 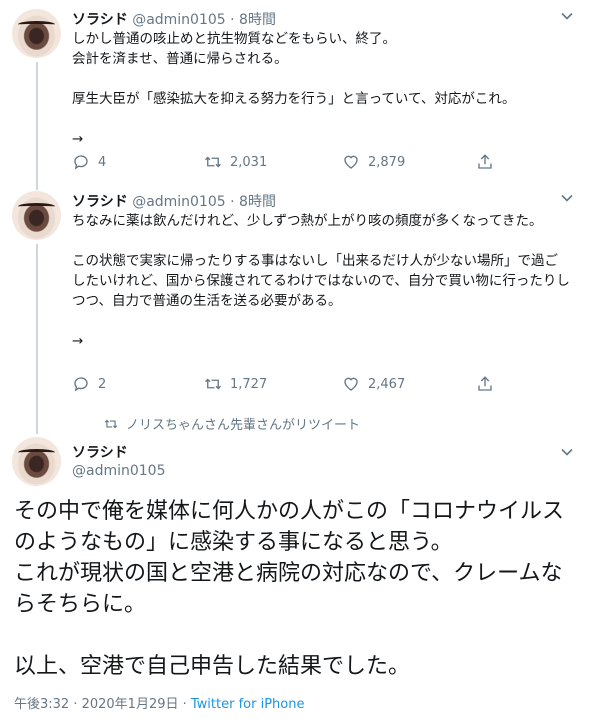 I want to click on retweet-notice: ノリスちゃんさん先輩さんがリツイート, so click(x=232, y=423).